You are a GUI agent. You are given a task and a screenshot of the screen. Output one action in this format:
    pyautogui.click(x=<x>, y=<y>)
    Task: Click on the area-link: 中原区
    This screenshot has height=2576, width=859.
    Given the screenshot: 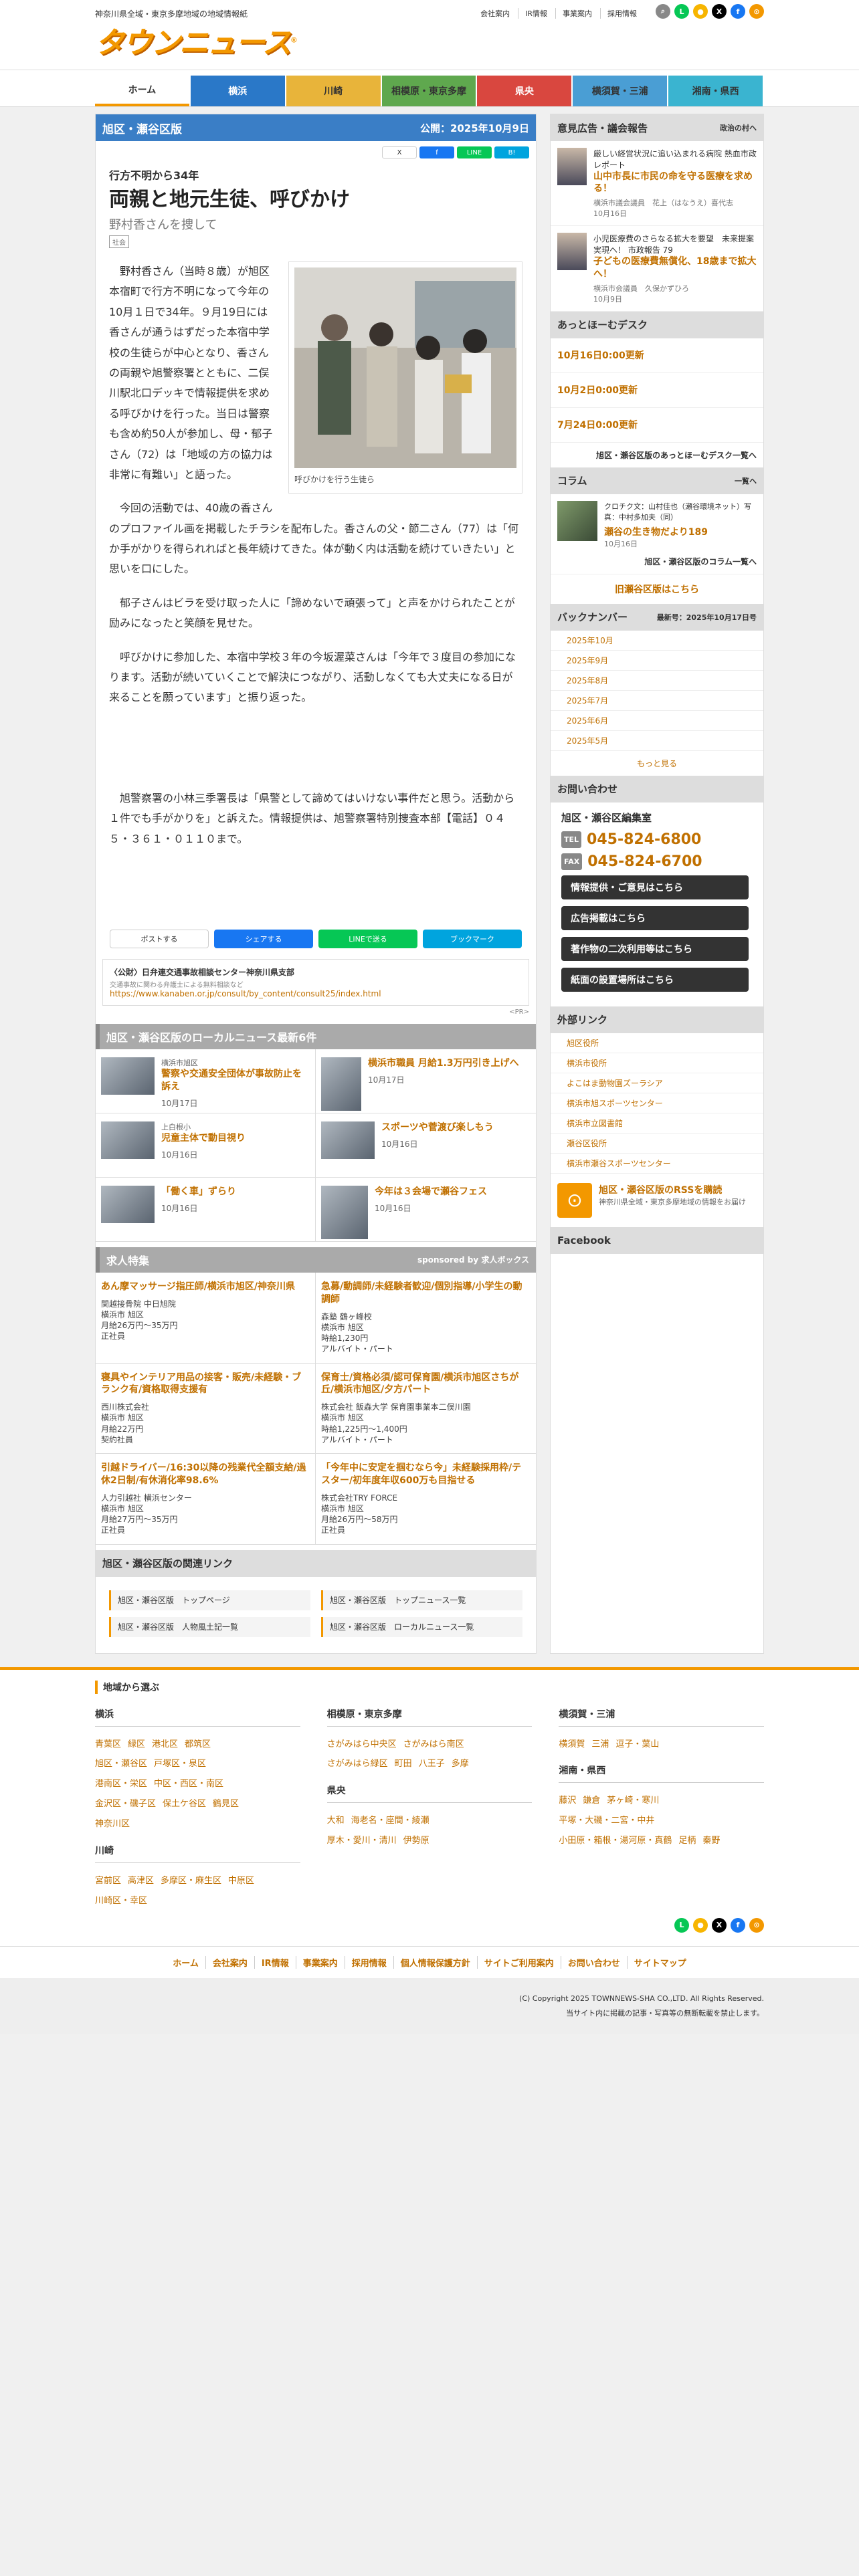 What is the action you would take?
    pyautogui.click(x=241, y=1881)
    